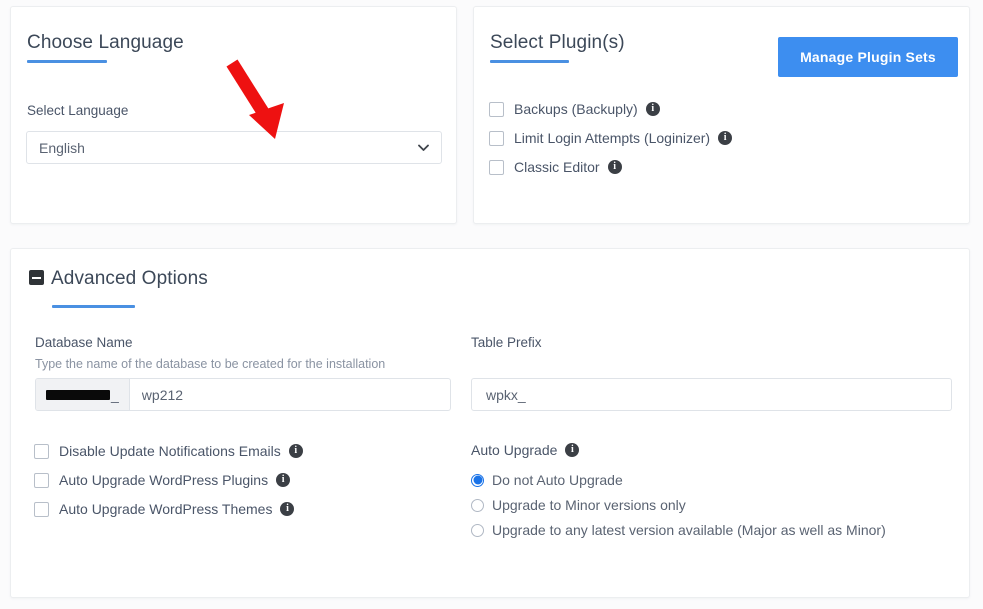  Describe the element at coordinates (496, 109) in the screenshot. I see `plugin-checkbox-backups` at that location.